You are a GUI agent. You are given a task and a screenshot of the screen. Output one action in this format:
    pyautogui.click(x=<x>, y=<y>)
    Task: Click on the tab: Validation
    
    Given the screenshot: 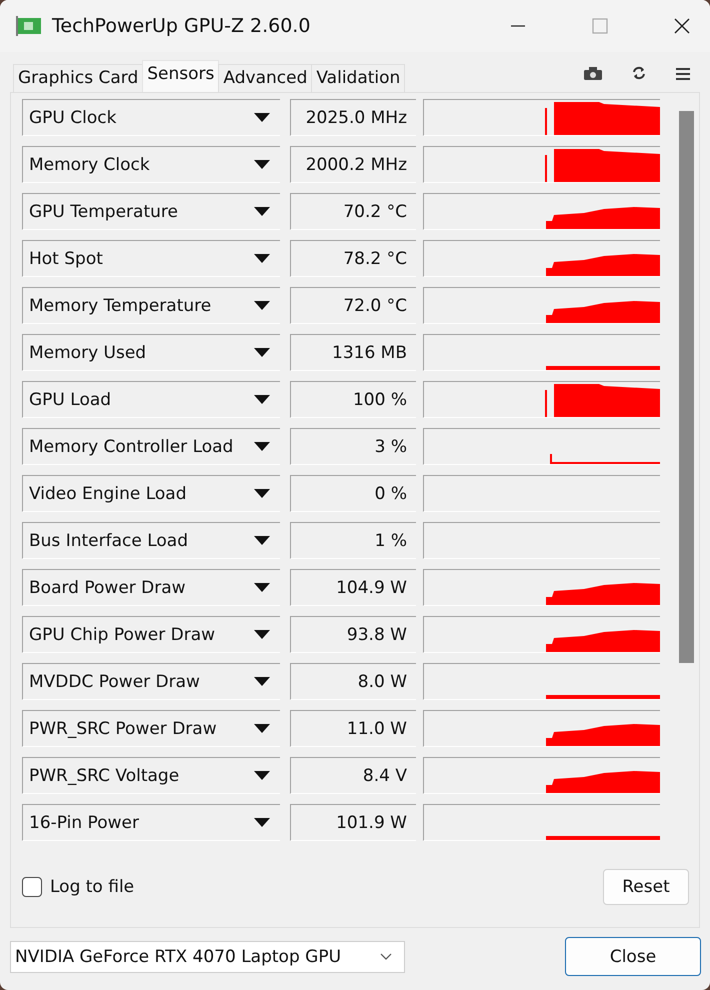 What is the action you would take?
    pyautogui.click(x=358, y=78)
    